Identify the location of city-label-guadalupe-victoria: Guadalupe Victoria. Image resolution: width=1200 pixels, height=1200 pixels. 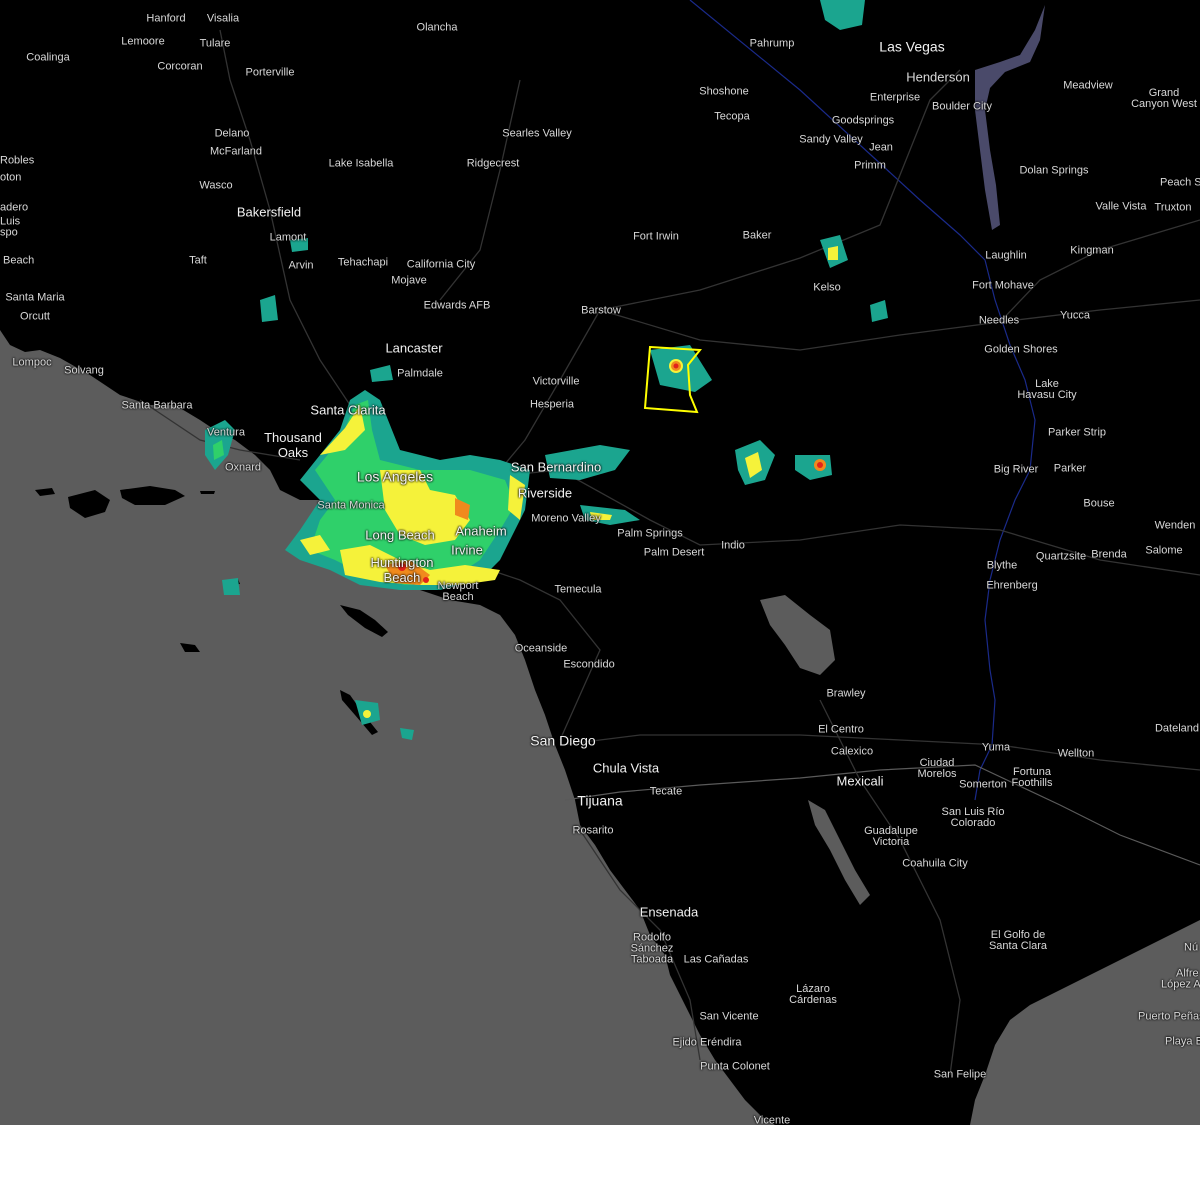
(891, 836).